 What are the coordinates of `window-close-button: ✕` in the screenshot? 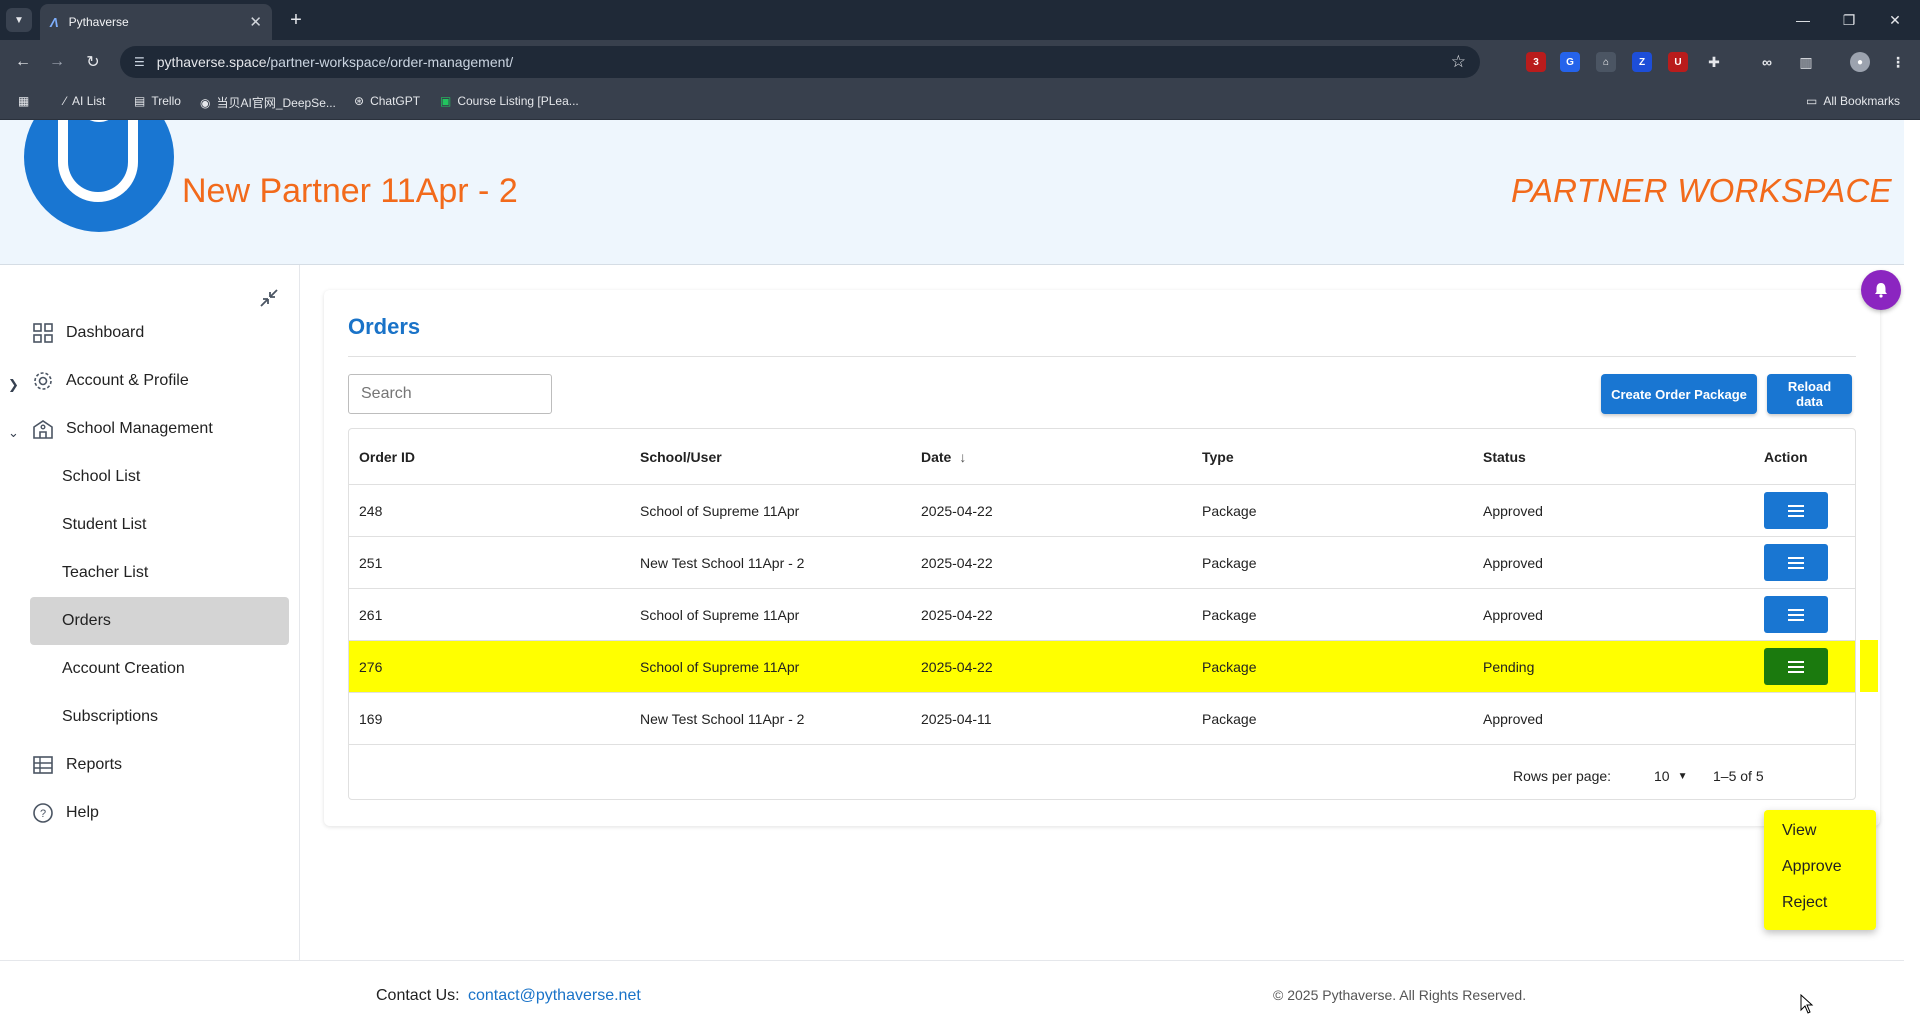 It's located at (1895, 20).